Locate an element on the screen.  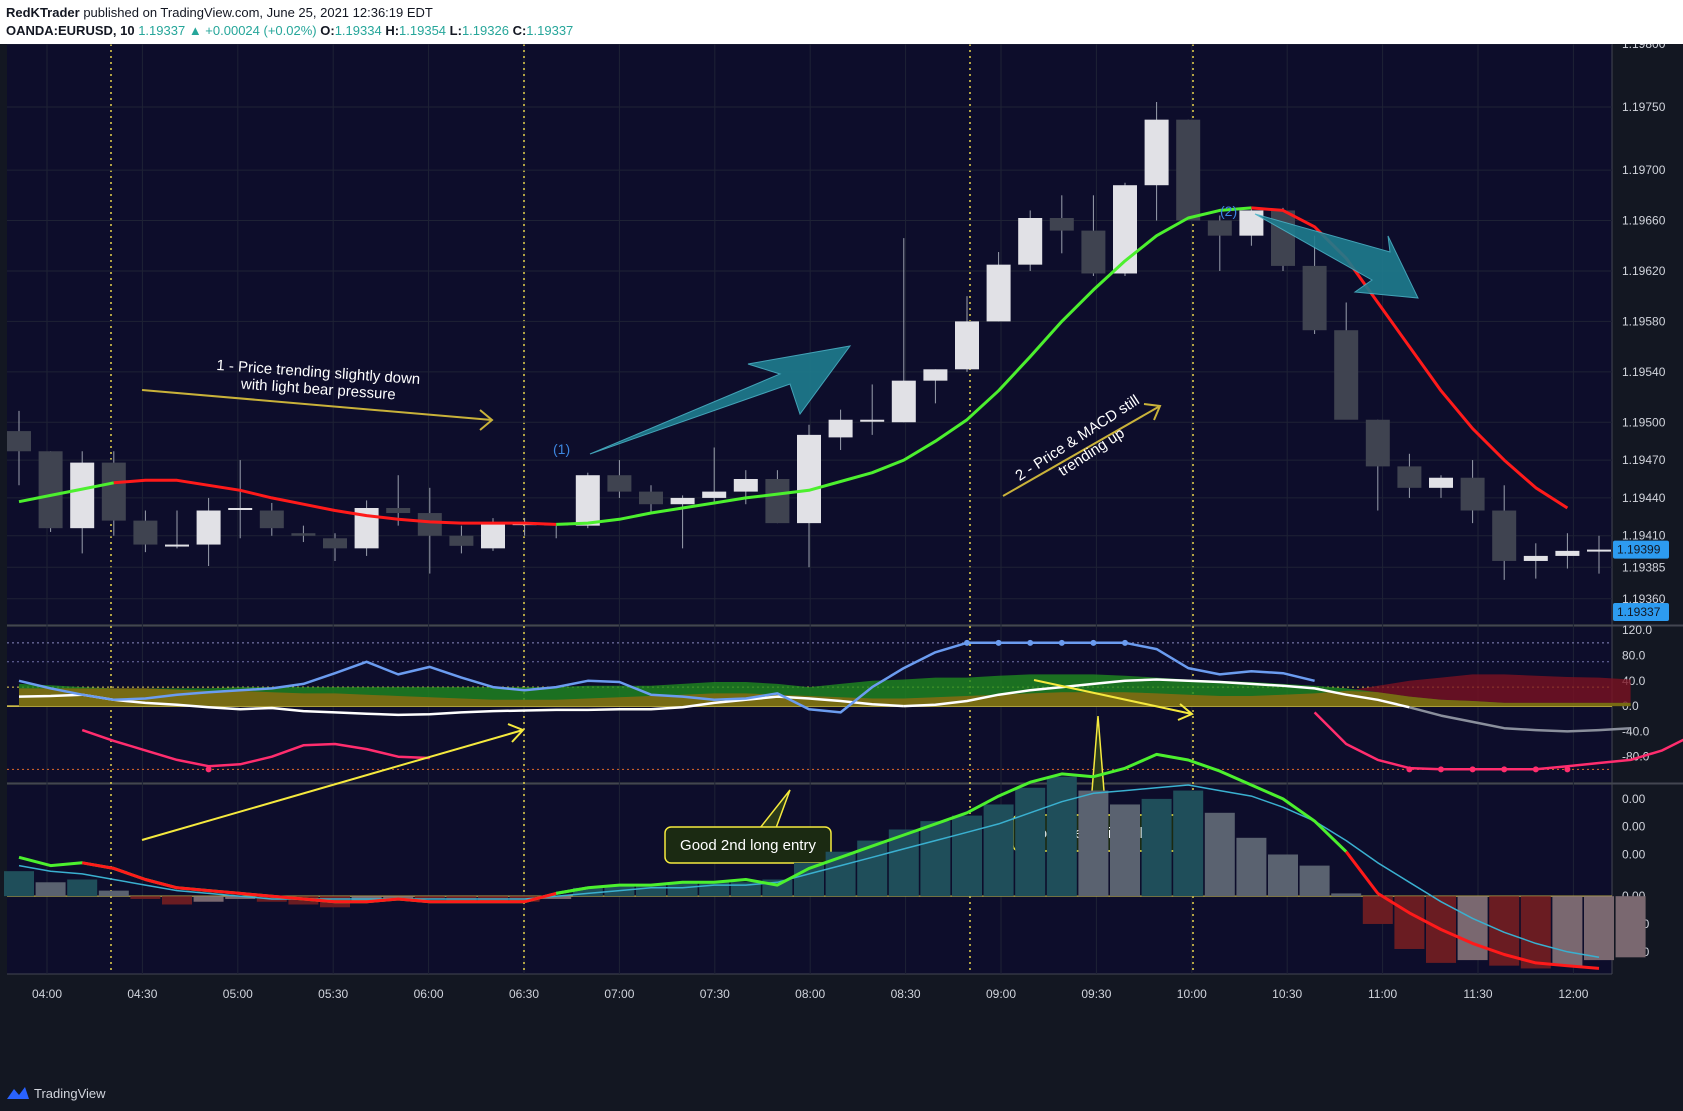
high-value: 1.19354 is located at coordinates (423, 30).